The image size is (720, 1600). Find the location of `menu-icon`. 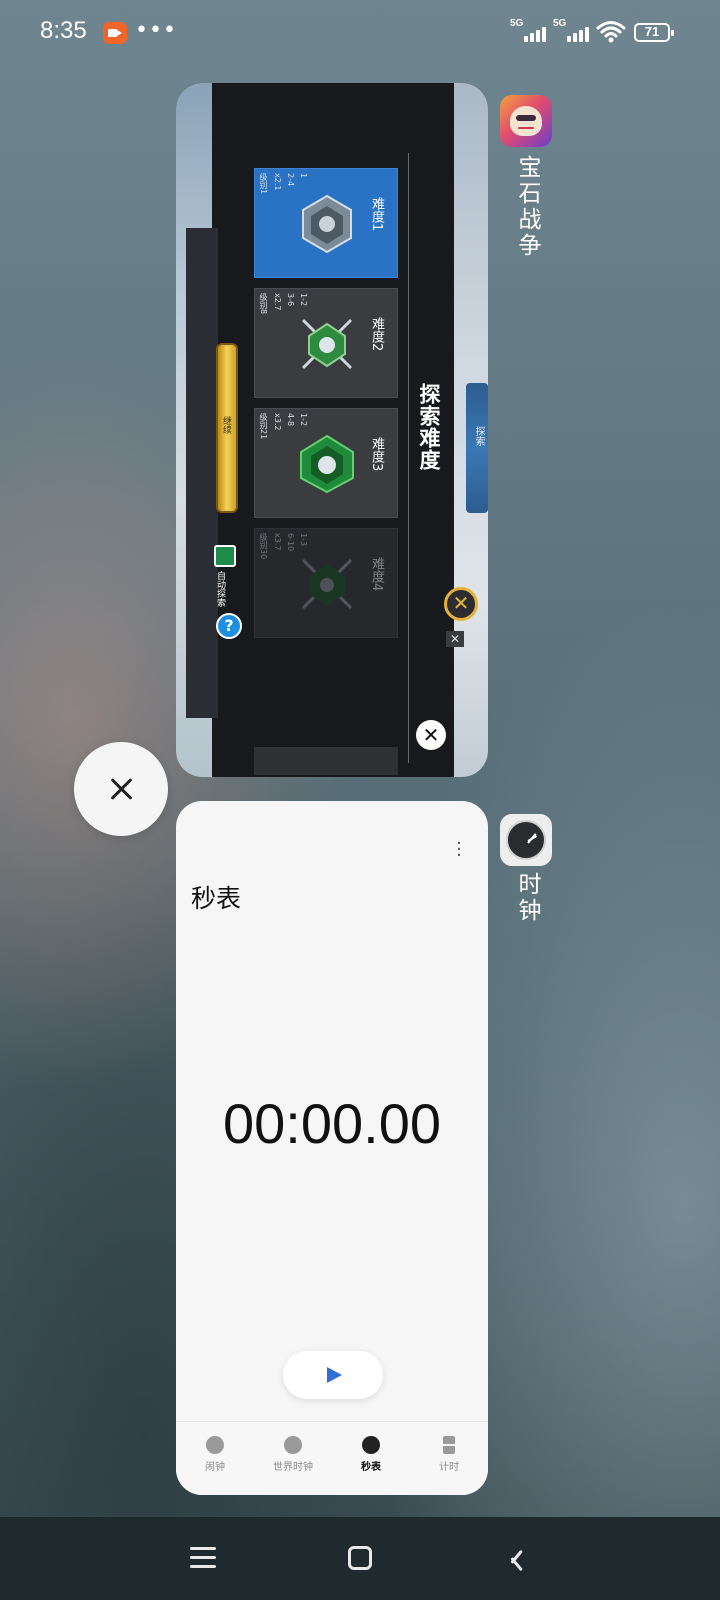

menu-icon is located at coordinates (203, 1558).